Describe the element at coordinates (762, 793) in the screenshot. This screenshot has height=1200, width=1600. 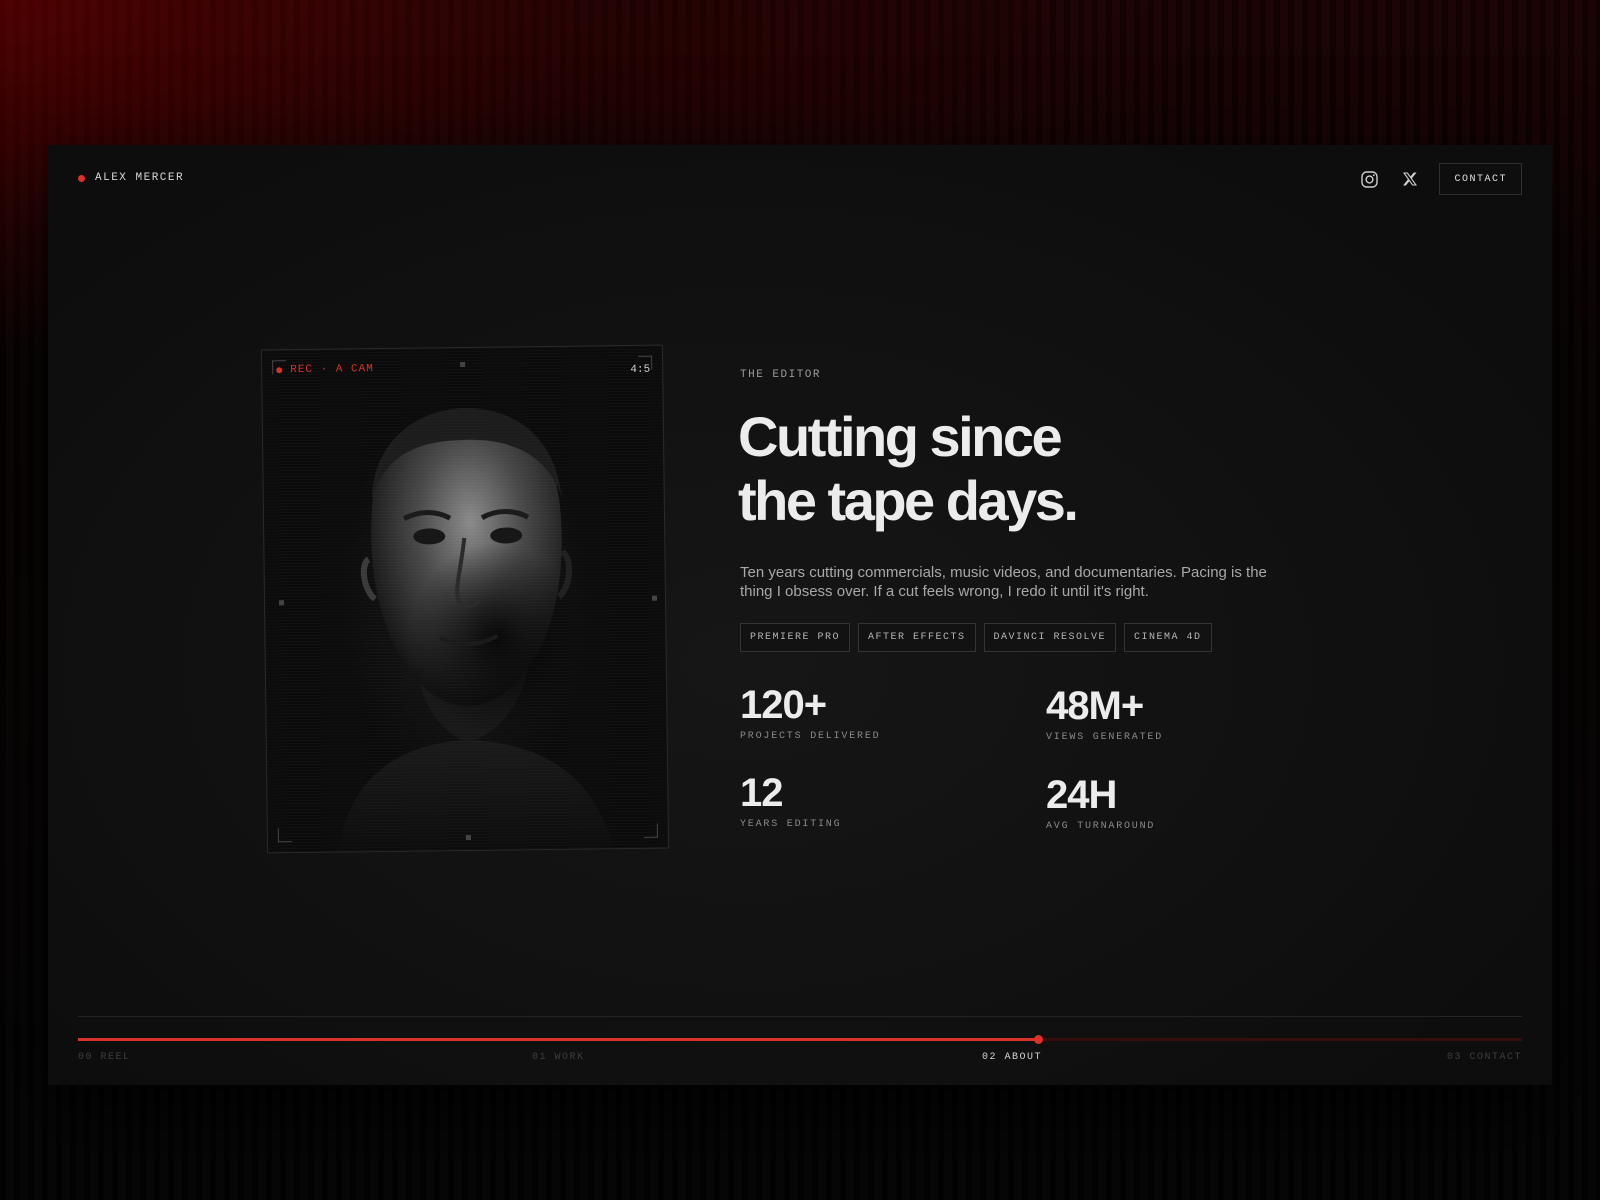
I see `stat-value: 12` at that location.